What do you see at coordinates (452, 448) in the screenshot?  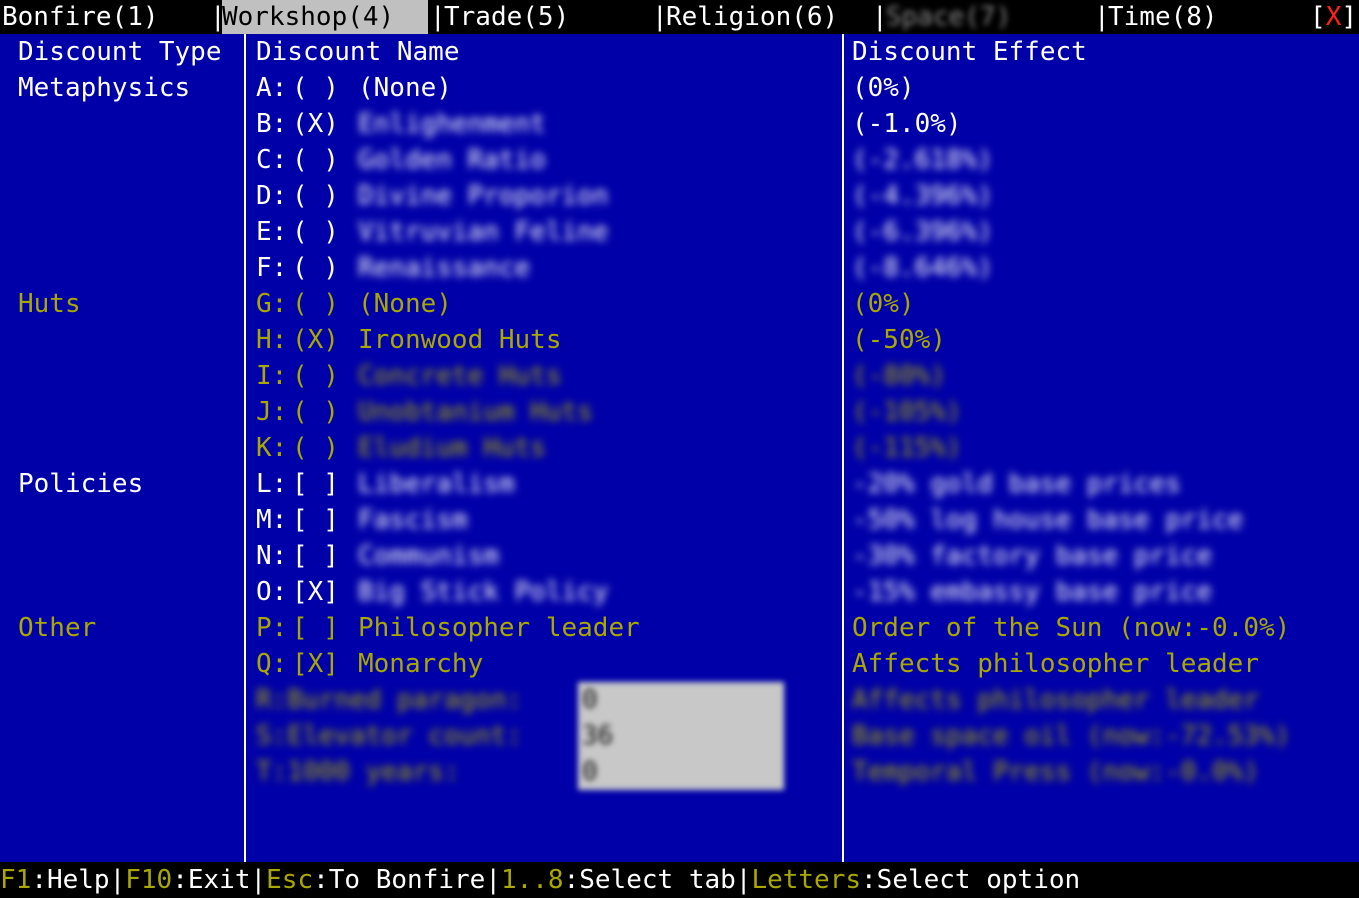 I see `option-name: Eludium Huts` at bounding box center [452, 448].